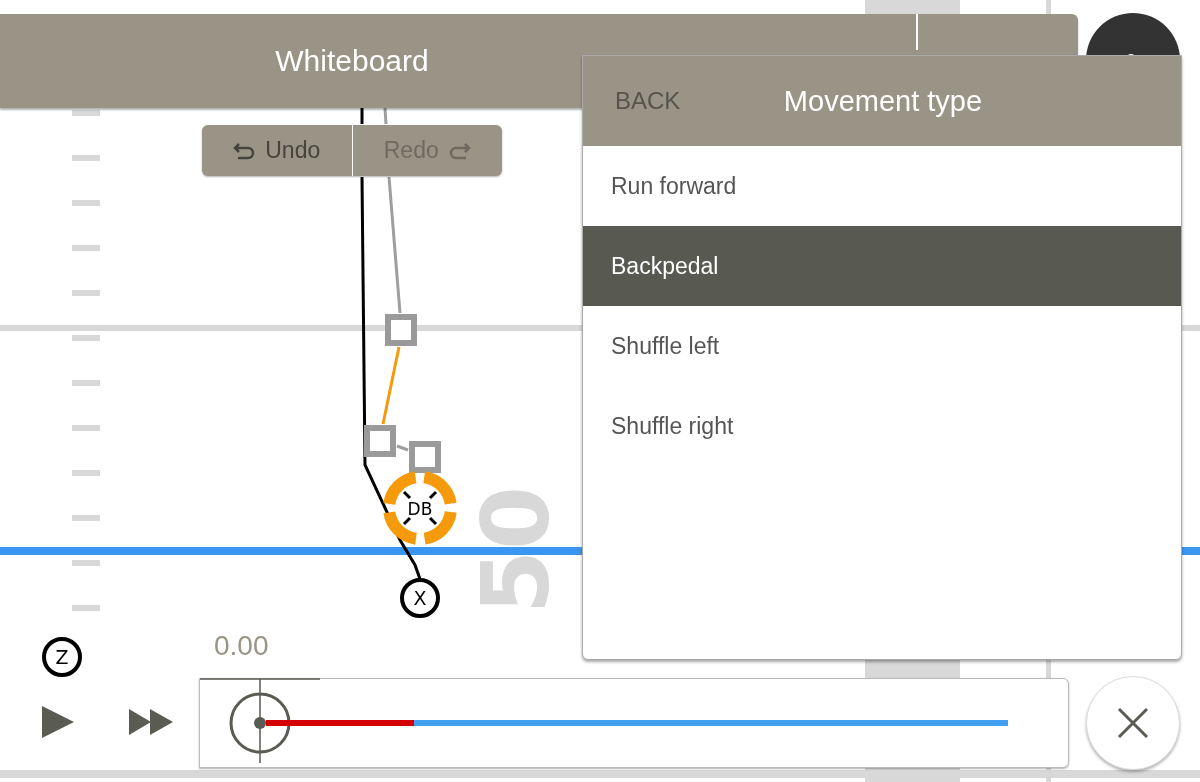 Image resolution: width=1200 pixels, height=782 pixels. What do you see at coordinates (352, 61) in the screenshot?
I see `header-title: Whiteboard` at bounding box center [352, 61].